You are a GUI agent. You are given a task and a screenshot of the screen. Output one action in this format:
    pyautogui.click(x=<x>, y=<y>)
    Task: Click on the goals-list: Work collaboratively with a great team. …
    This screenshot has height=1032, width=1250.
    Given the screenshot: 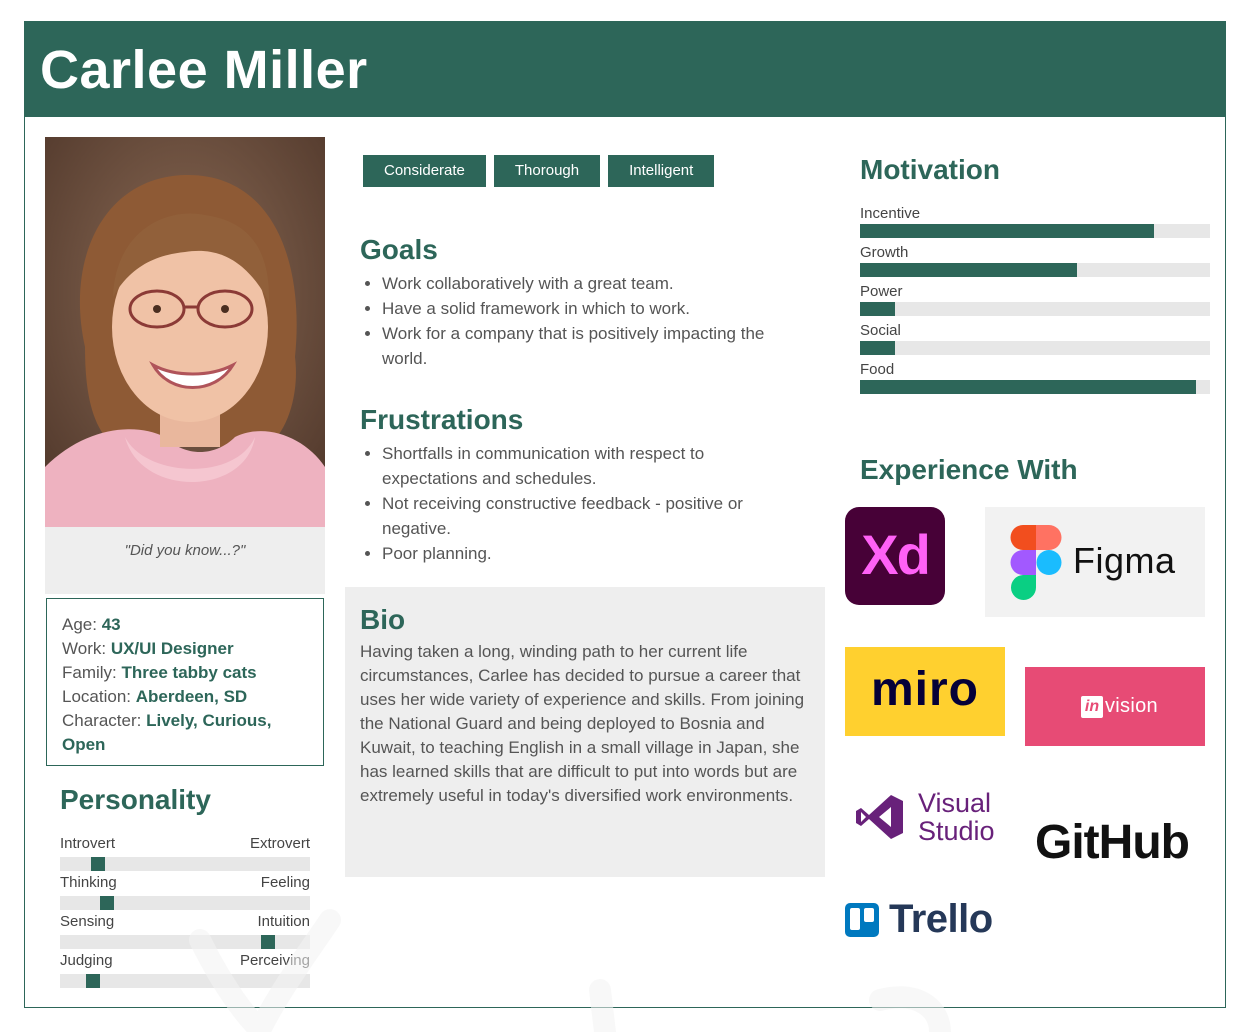 What is the action you would take?
    pyautogui.click(x=592, y=321)
    